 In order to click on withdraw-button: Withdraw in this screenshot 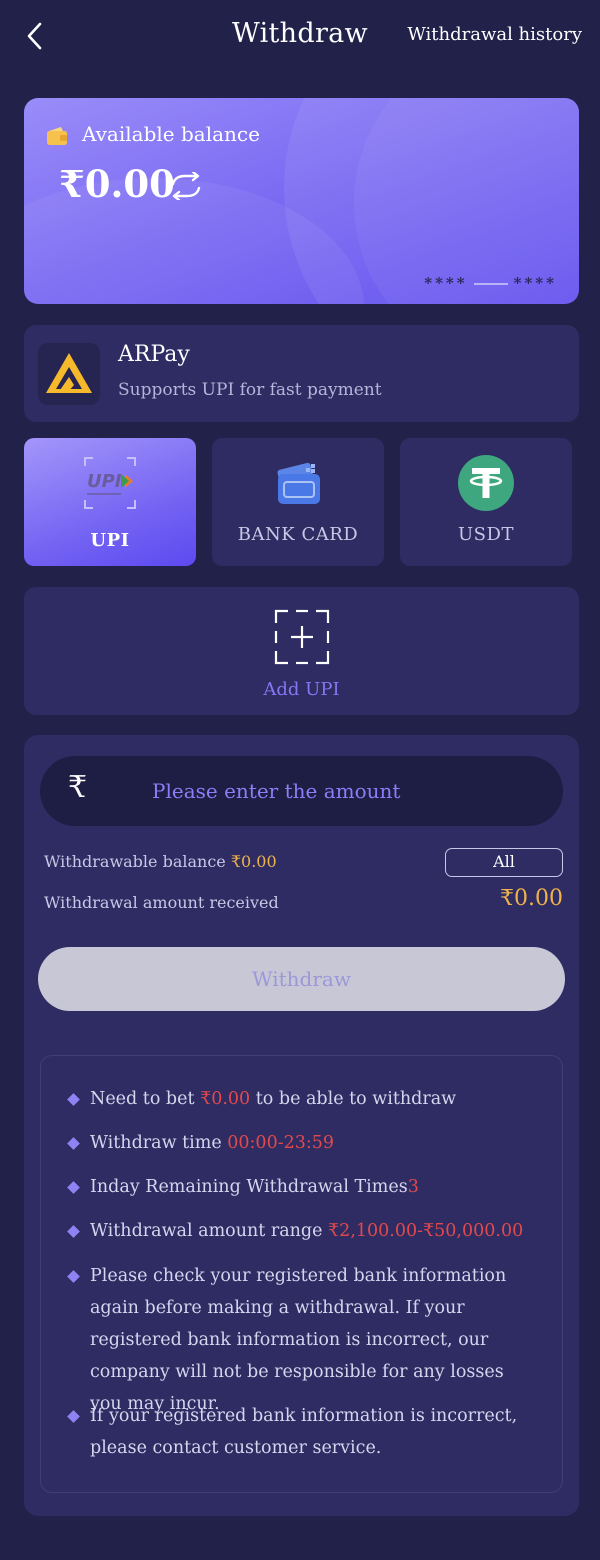, I will do `click(301, 979)`.